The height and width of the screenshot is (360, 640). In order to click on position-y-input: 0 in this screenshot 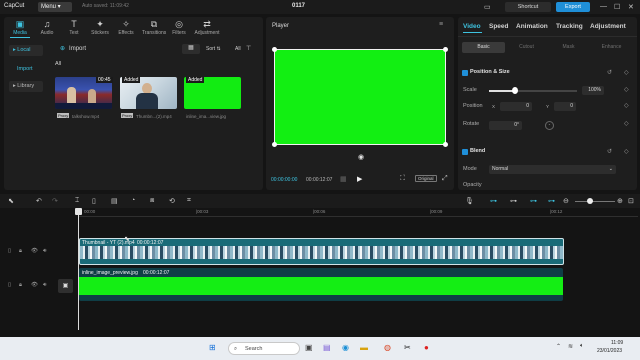, I will do `click(565, 106)`.